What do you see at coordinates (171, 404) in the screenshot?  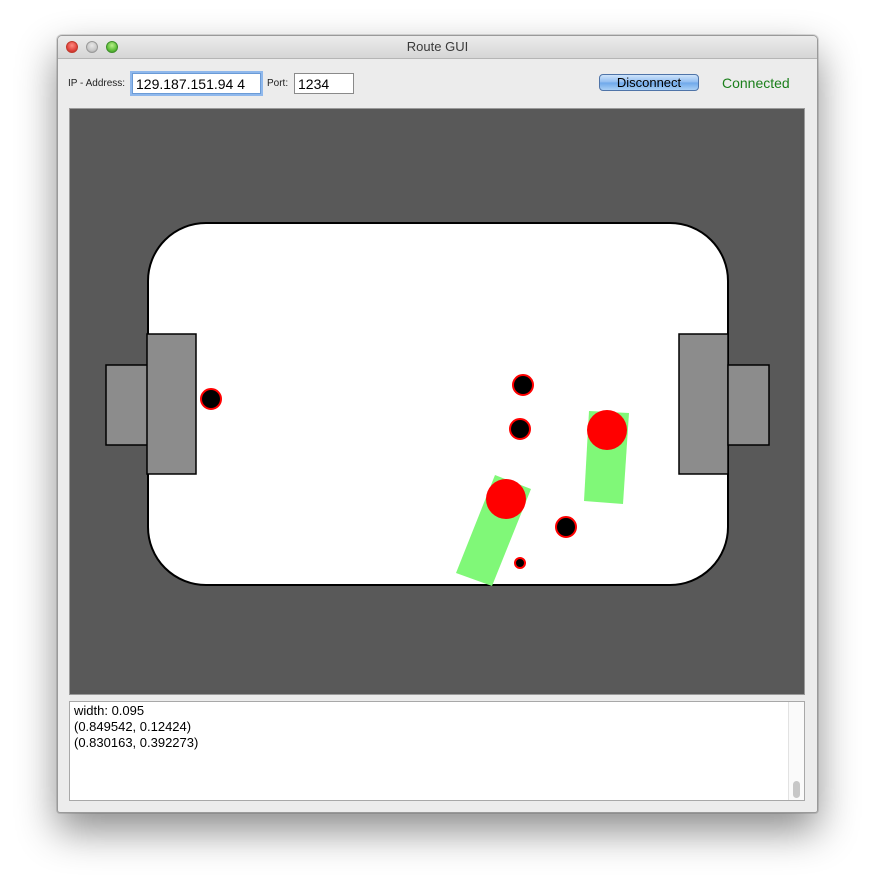 I see `left-goal-area` at bounding box center [171, 404].